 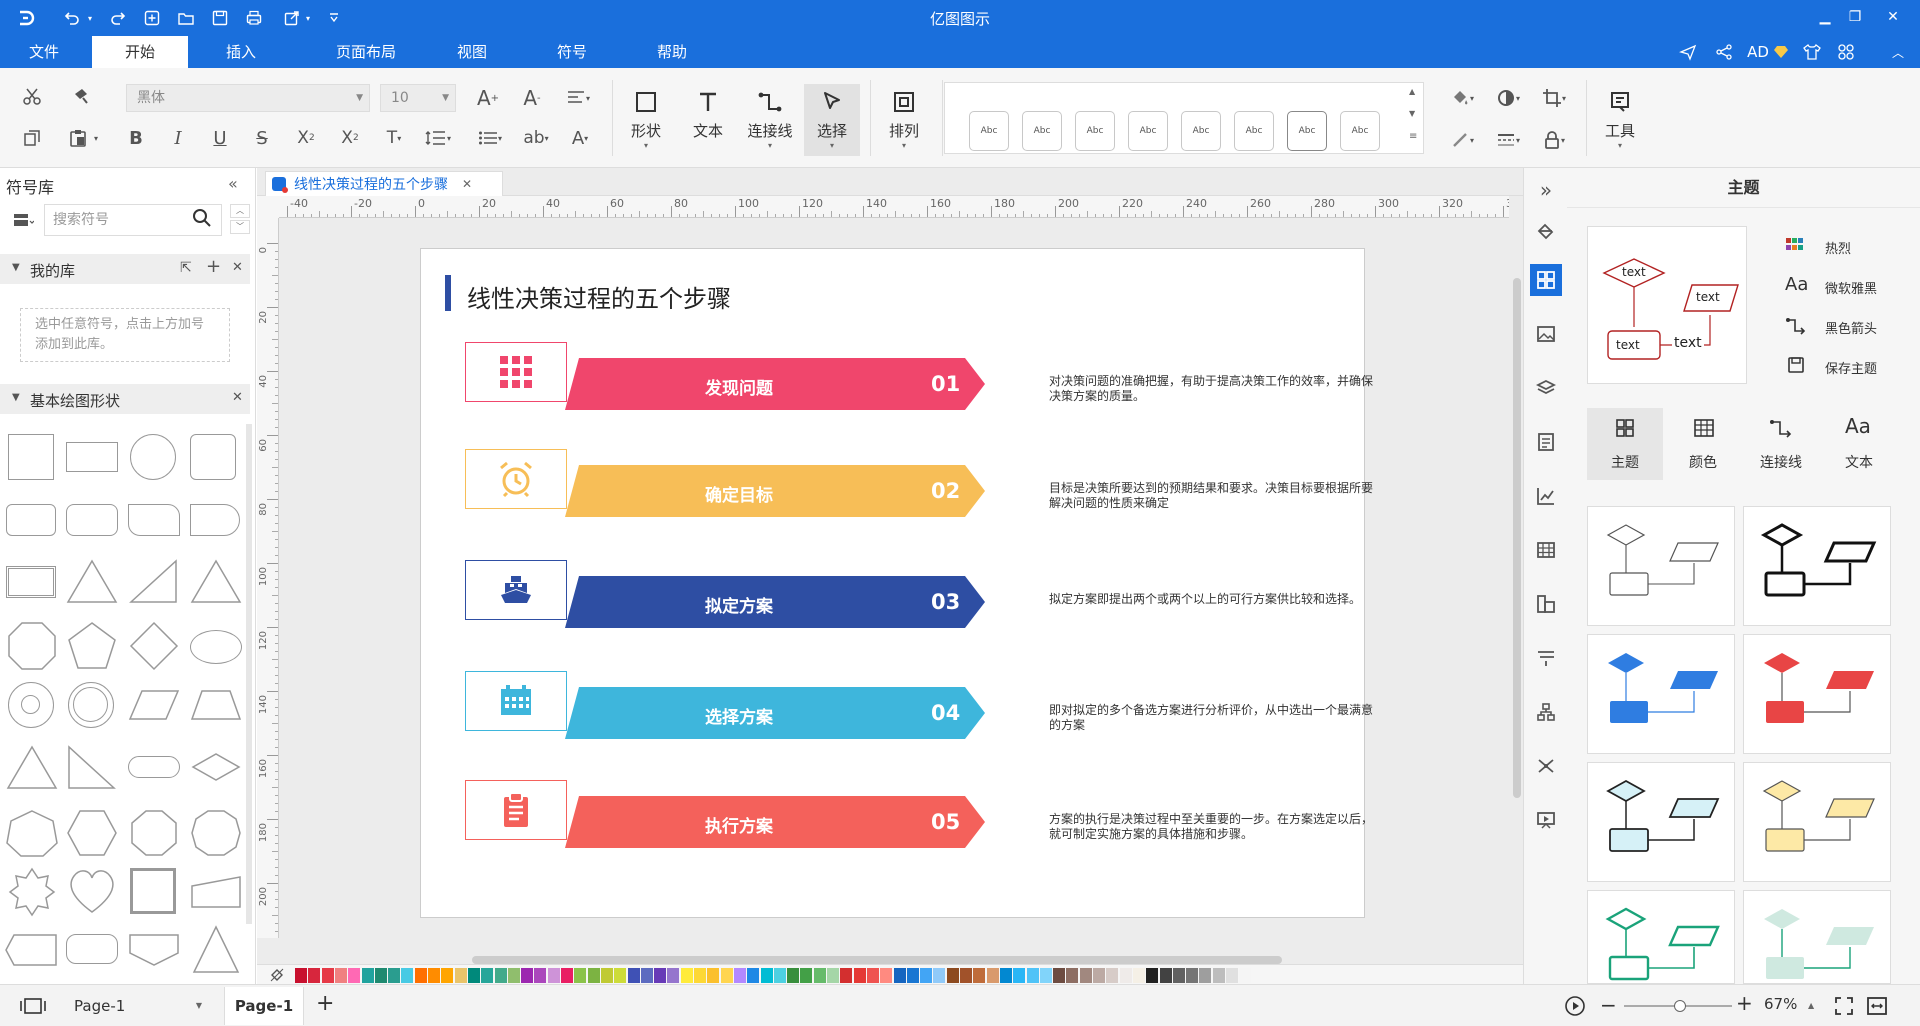 What do you see at coordinates (1546, 388) in the screenshot?
I see `layers-icon` at bounding box center [1546, 388].